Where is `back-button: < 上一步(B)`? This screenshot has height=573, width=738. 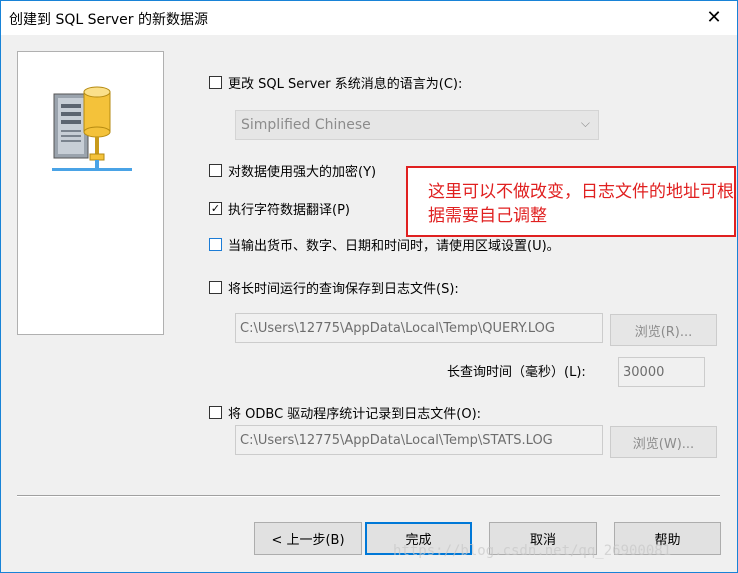 back-button: < 上一步(B) is located at coordinates (308, 538).